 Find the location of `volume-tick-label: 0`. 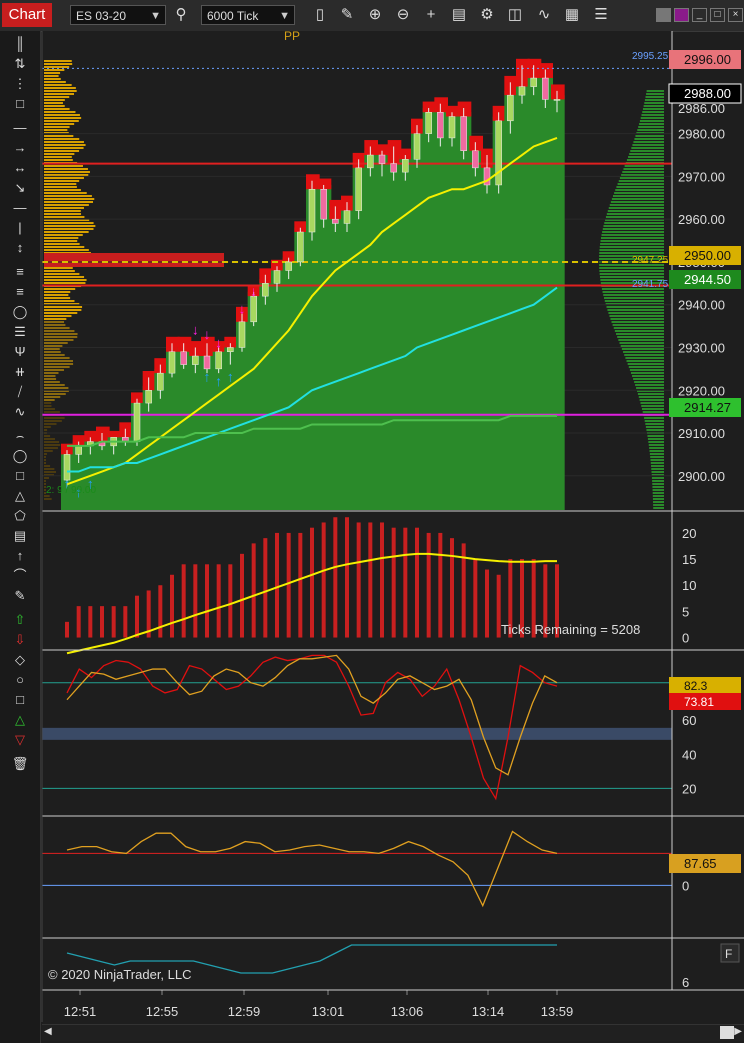

volume-tick-label: 0 is located at coordinates (685, 638).